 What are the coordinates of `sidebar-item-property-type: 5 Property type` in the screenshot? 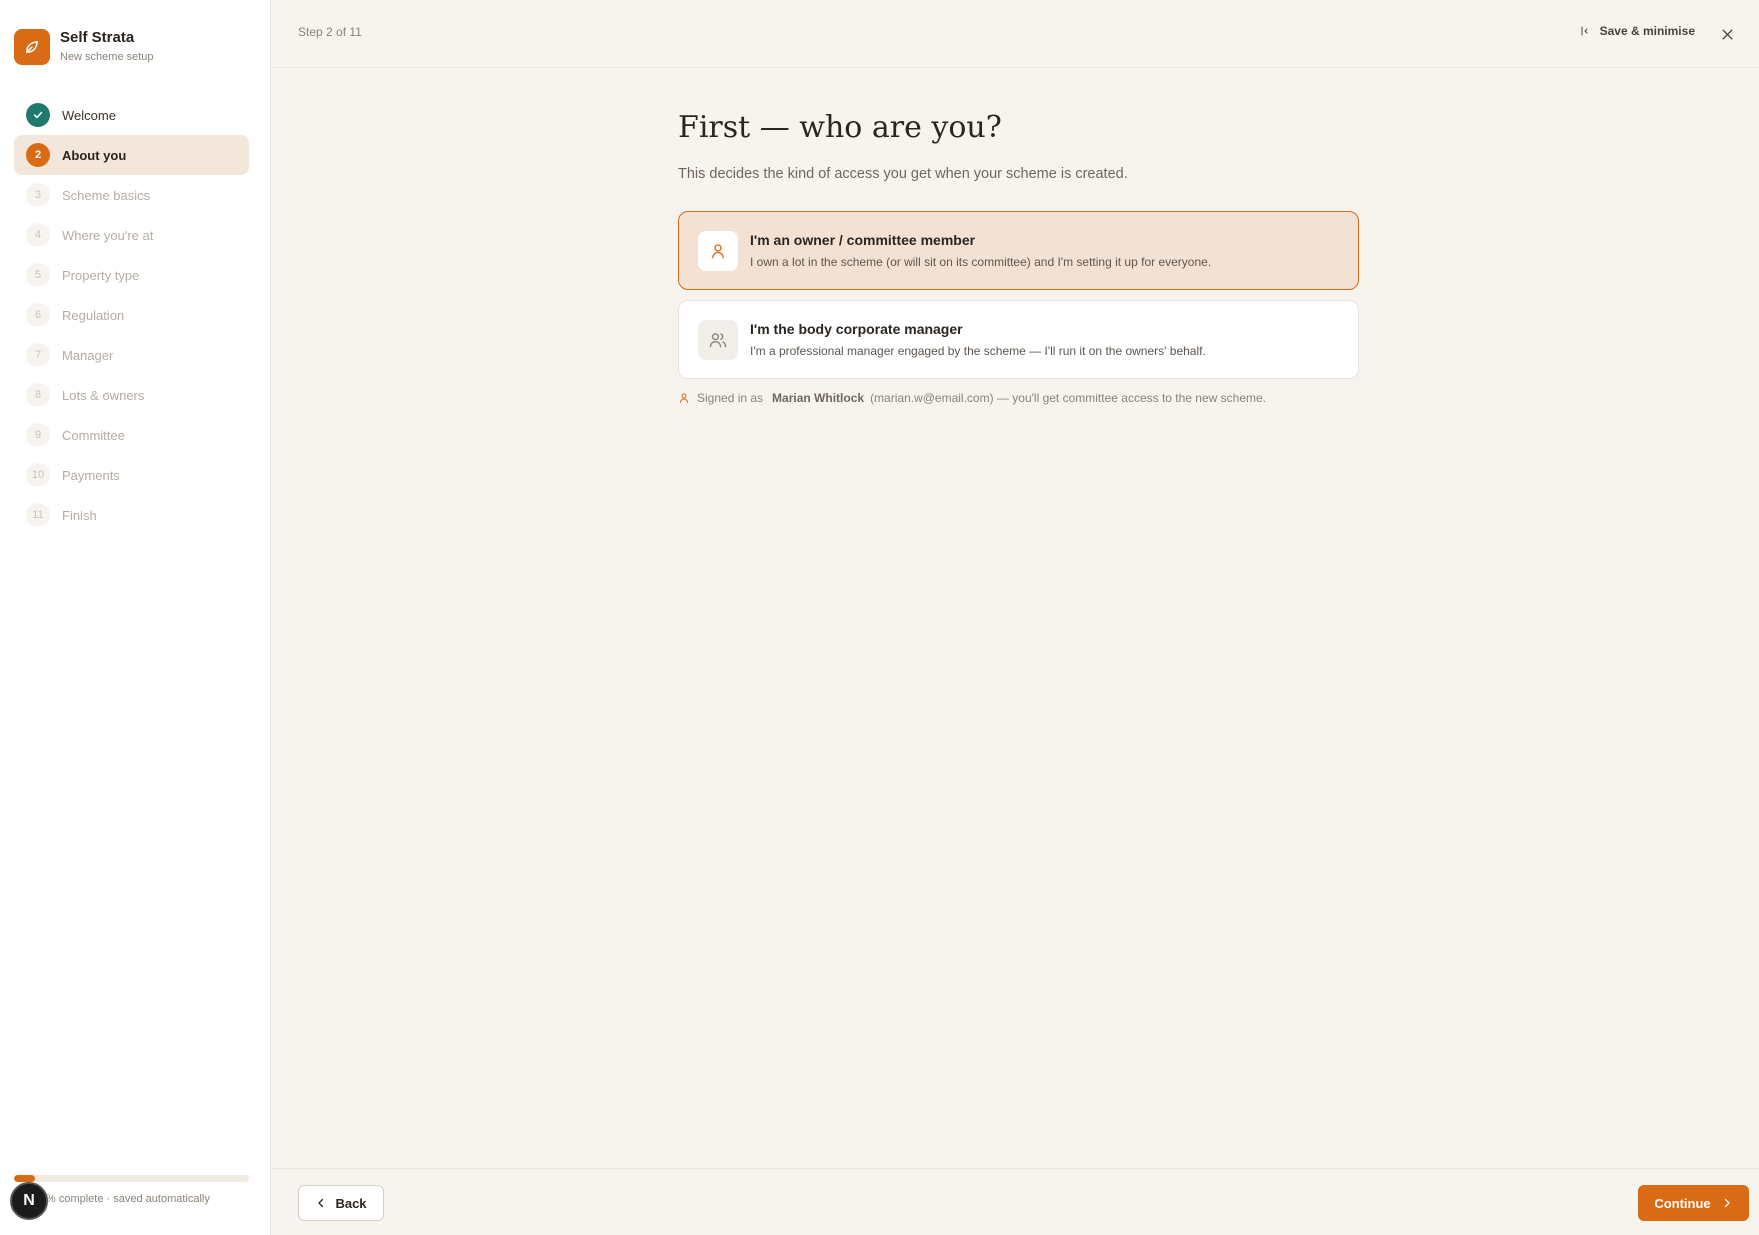 It's located at (131, 275).